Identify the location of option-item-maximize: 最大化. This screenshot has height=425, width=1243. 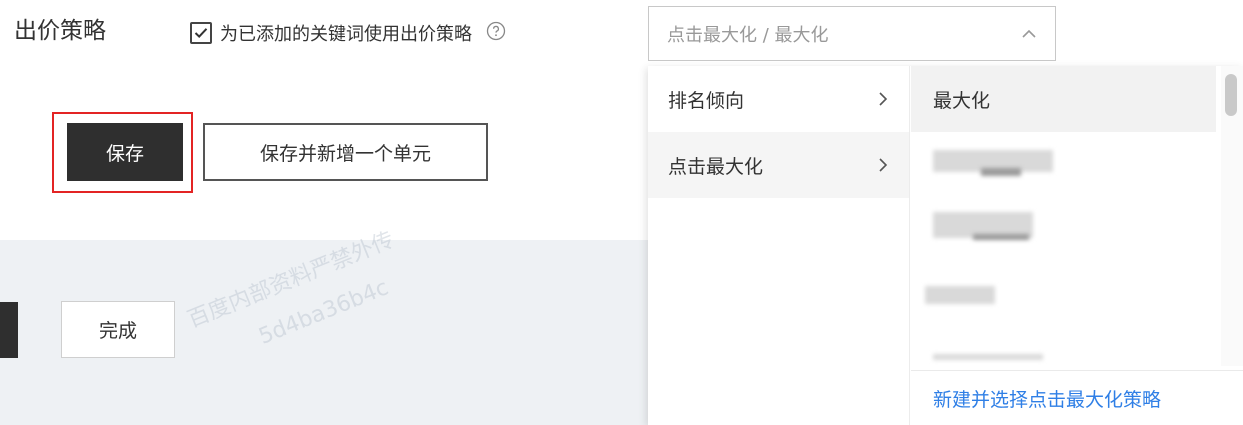
(1063, 99).